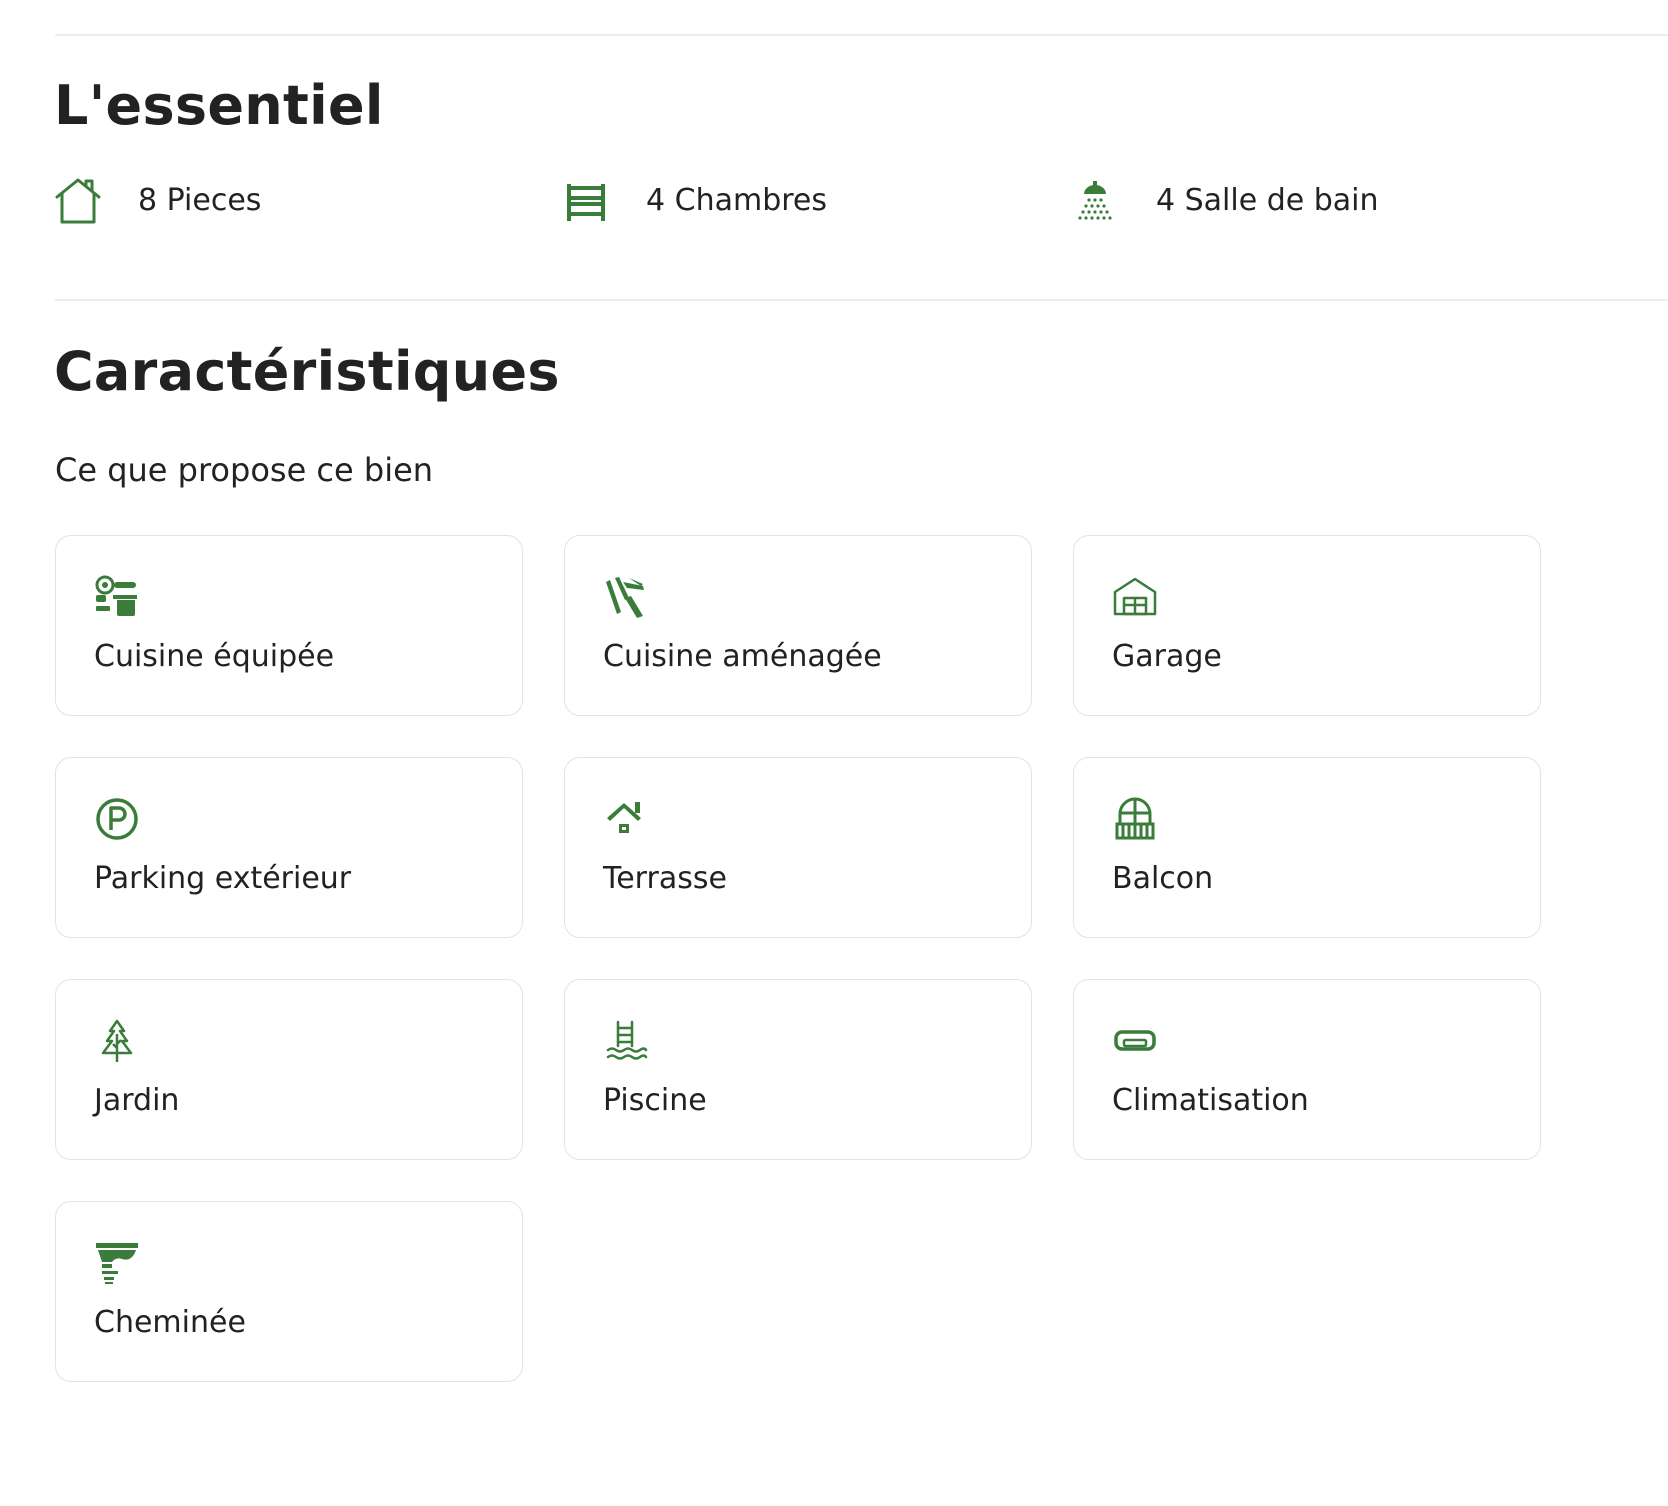 This screenshot has width=1668, height=1506. What do you see at coordinates (798, 1069) in the screenshot?
I see `feature-card-piscine: Piscine` at bounding box center [798, 1069].